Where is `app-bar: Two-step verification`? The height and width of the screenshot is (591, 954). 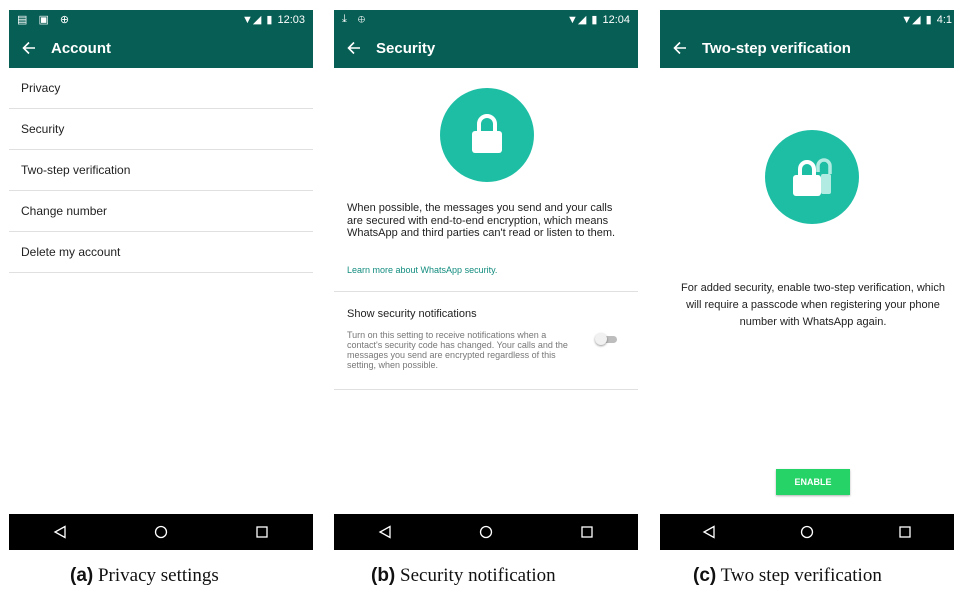 app-bar: Two-step verification is located at coordinates (807, 48).